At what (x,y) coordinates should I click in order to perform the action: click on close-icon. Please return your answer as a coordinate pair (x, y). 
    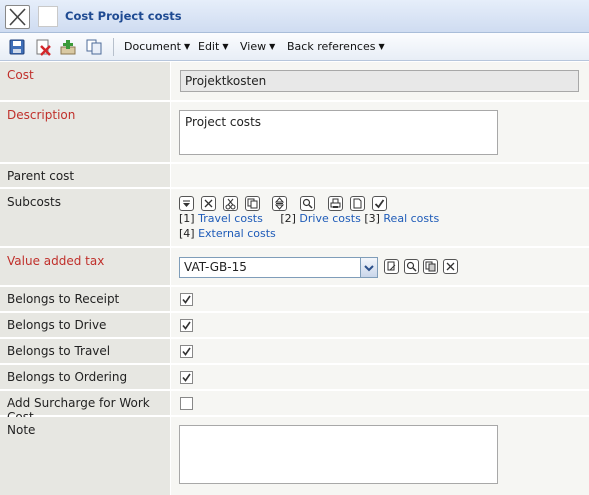
    Looking at the image, I should click on (17, 17).